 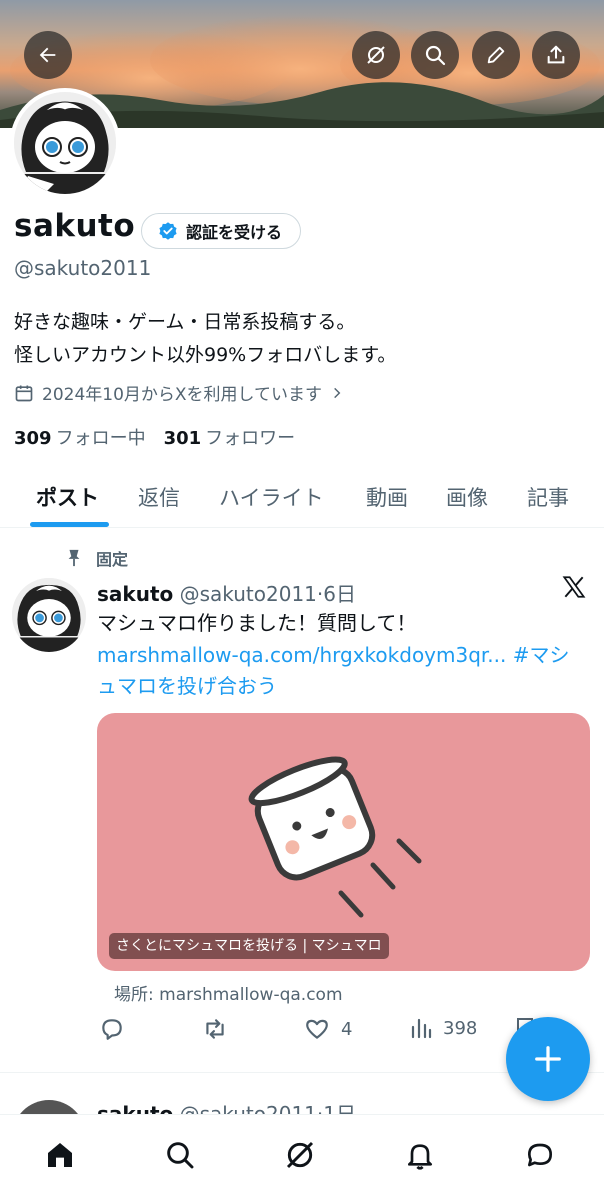 What do you see at coordinates (74, 558) in the screenshot?
I see `pin-icon` at bounding box center [74, 558].